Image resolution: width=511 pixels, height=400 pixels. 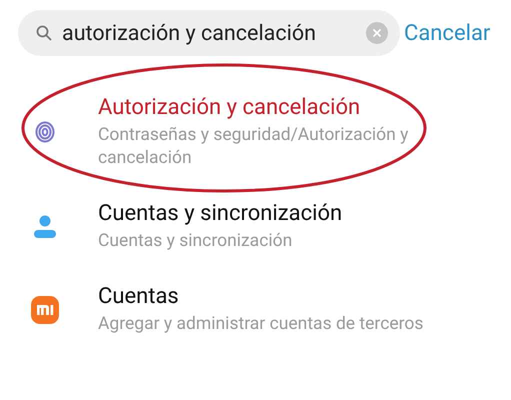 I want to click on search-icon, so click(x=44, y=33).